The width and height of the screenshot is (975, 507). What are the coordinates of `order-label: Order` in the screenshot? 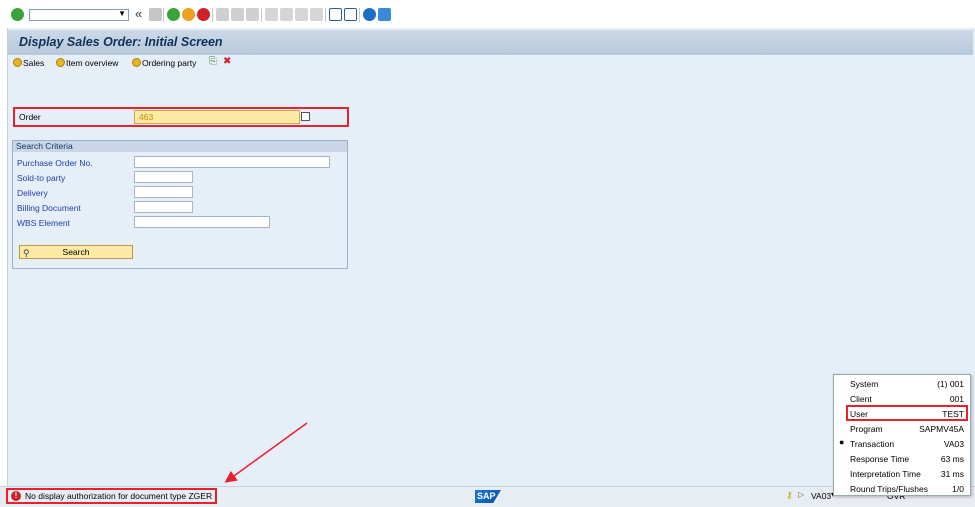 It's located at (30, 117).